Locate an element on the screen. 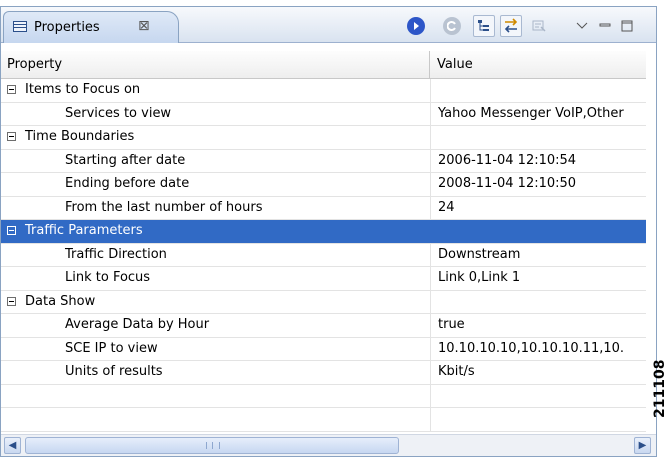 The image size is (669, 457). property-cell: From the last number of hours is located at coordinates (215, 208).